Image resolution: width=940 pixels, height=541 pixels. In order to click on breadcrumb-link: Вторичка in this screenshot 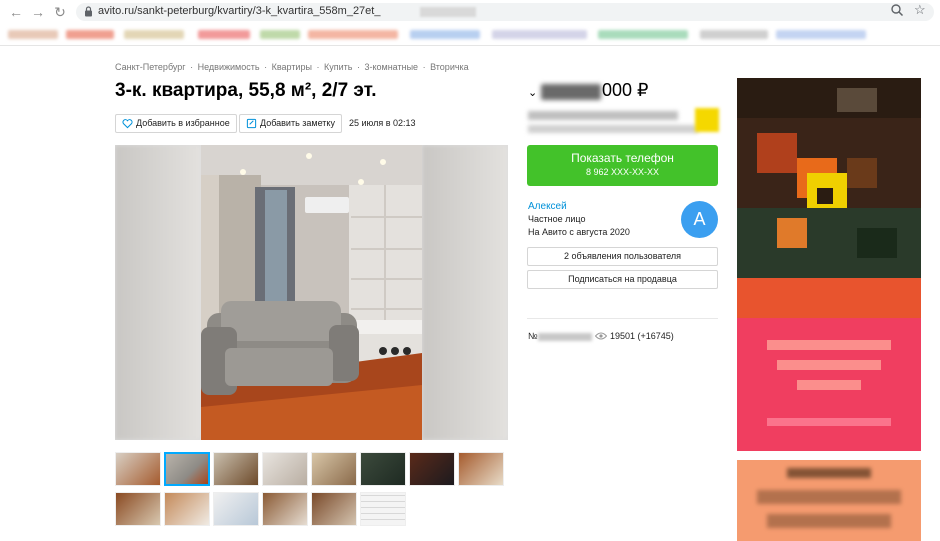, I will do `click(449, 67)`.